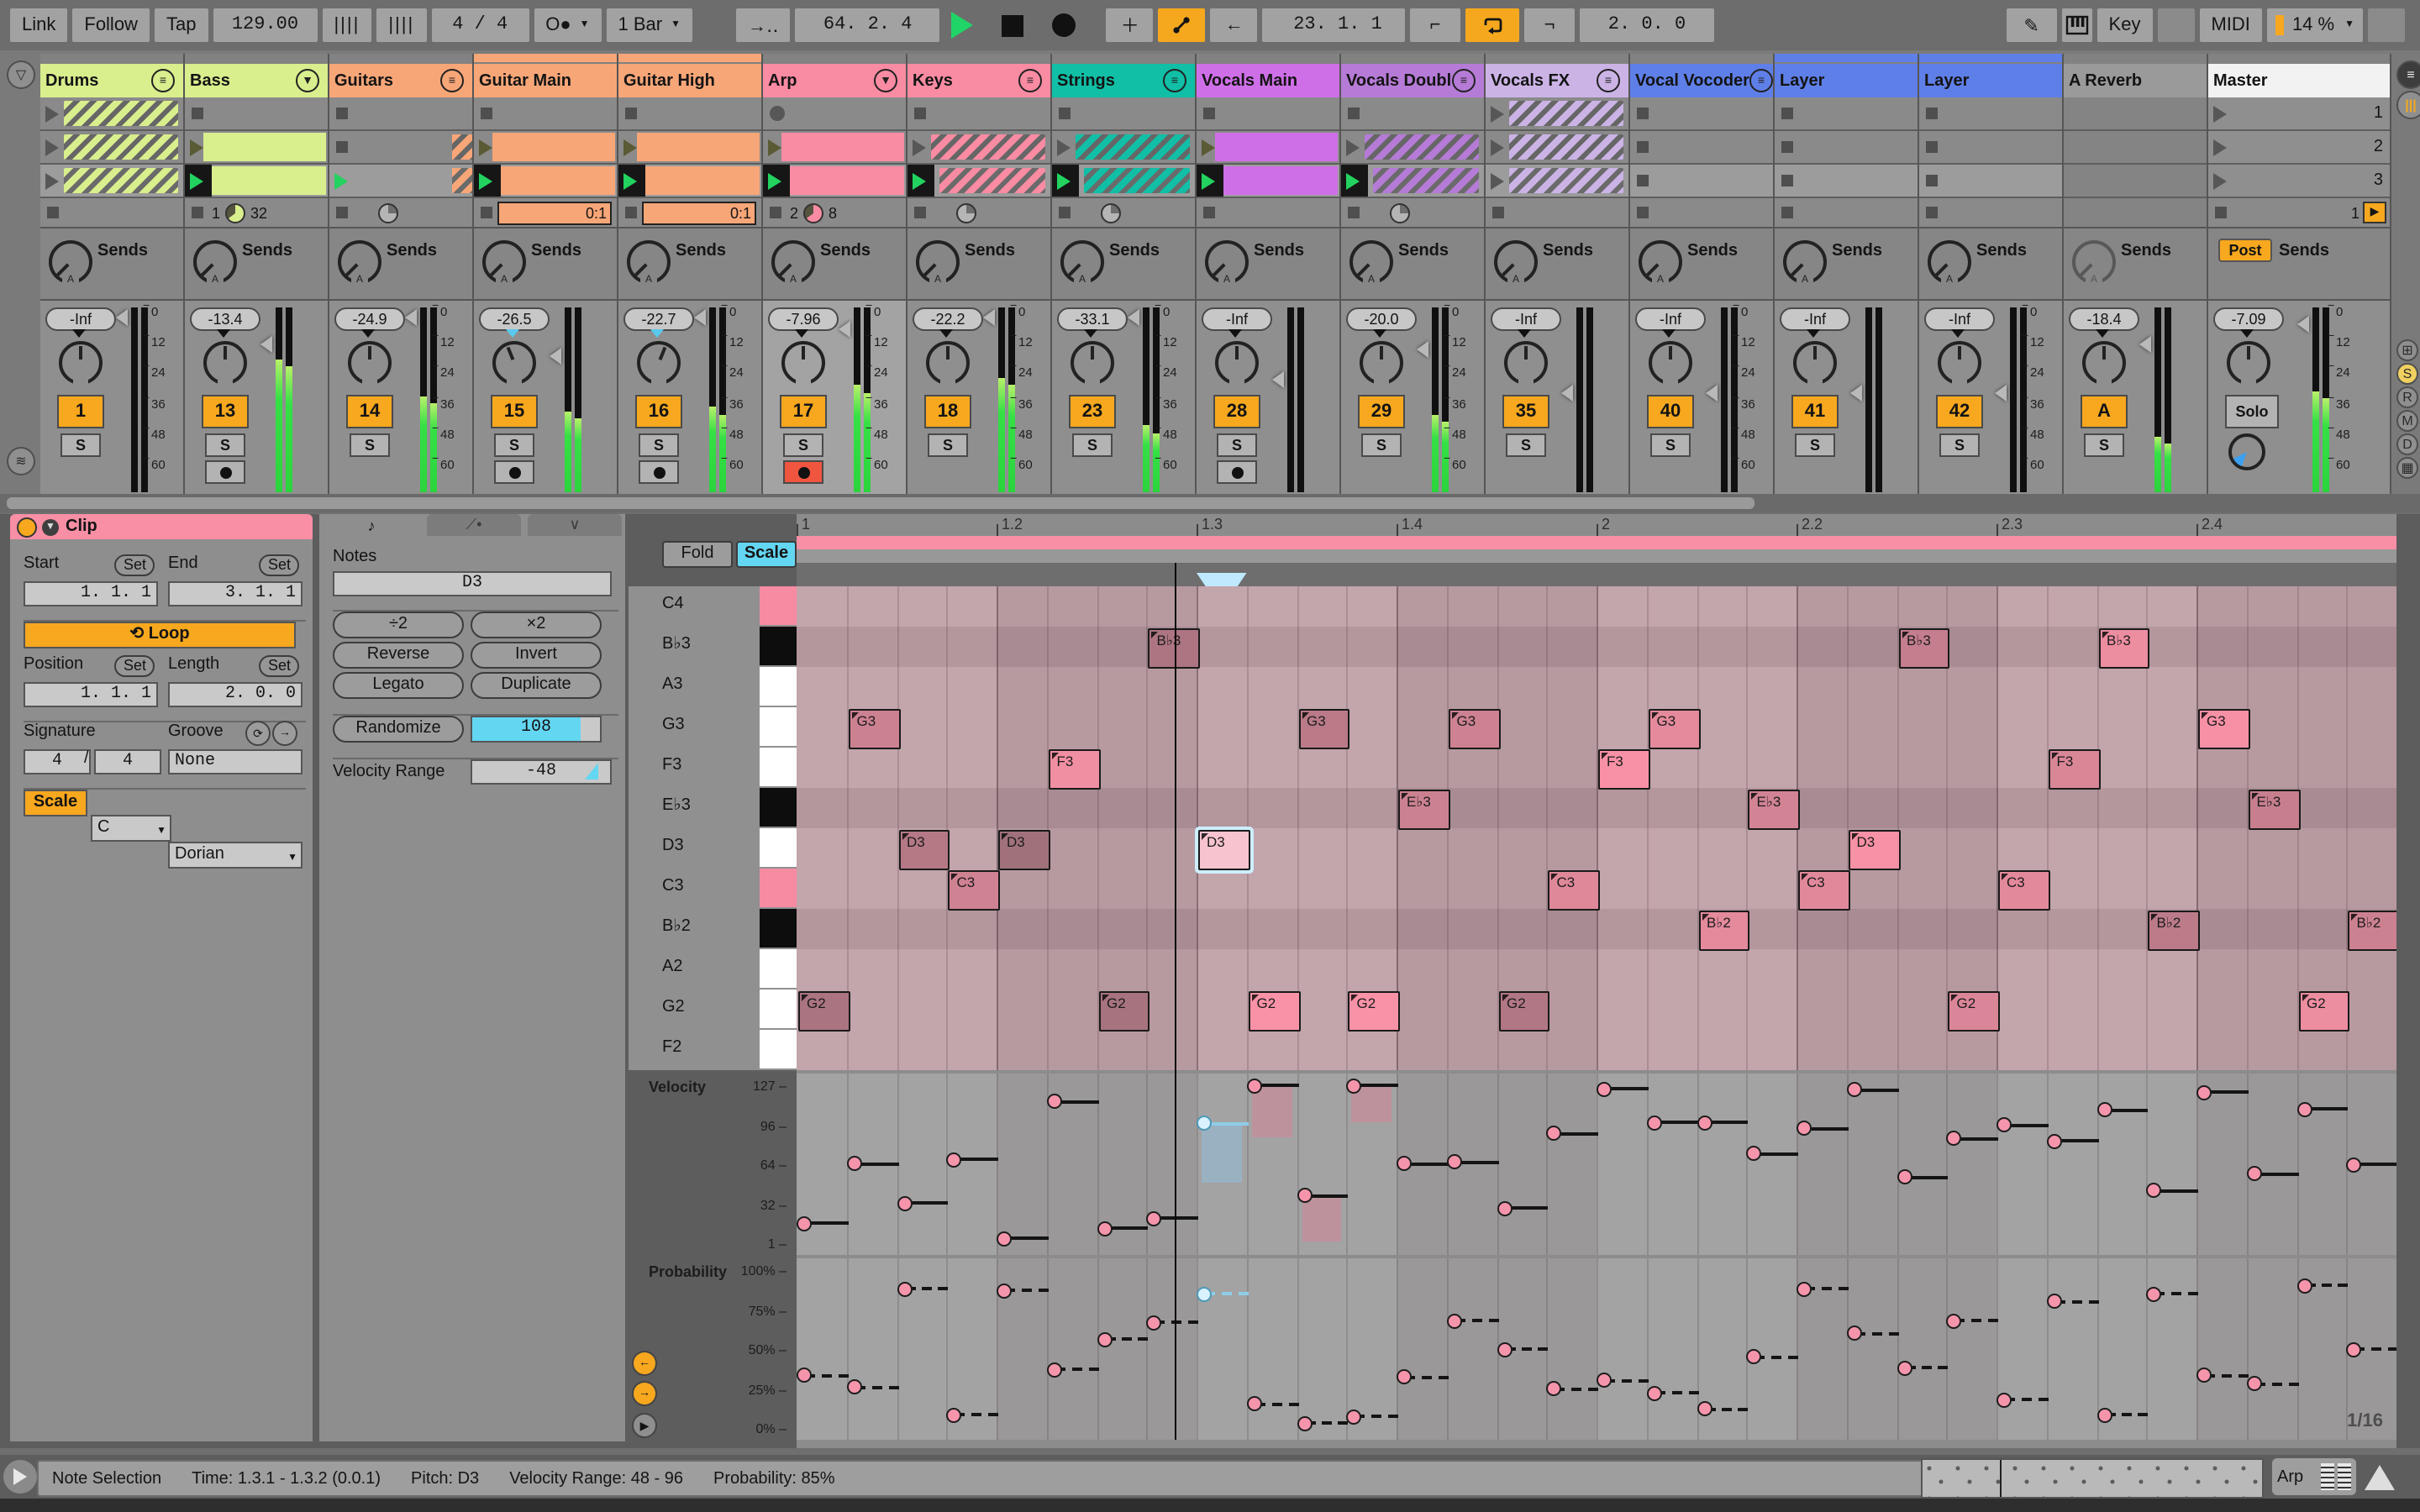 This screenshot has height=1512, width=2420. I want to click on arm-record-button, so click(659, 472).